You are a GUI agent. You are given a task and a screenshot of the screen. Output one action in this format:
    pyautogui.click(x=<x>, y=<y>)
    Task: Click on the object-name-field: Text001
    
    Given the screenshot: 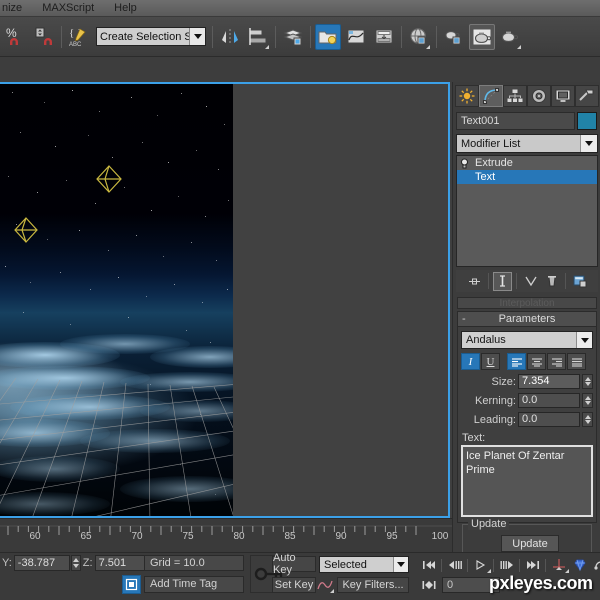 What is the action you would take?
    pyautogui.click(x=515, y=121)
    